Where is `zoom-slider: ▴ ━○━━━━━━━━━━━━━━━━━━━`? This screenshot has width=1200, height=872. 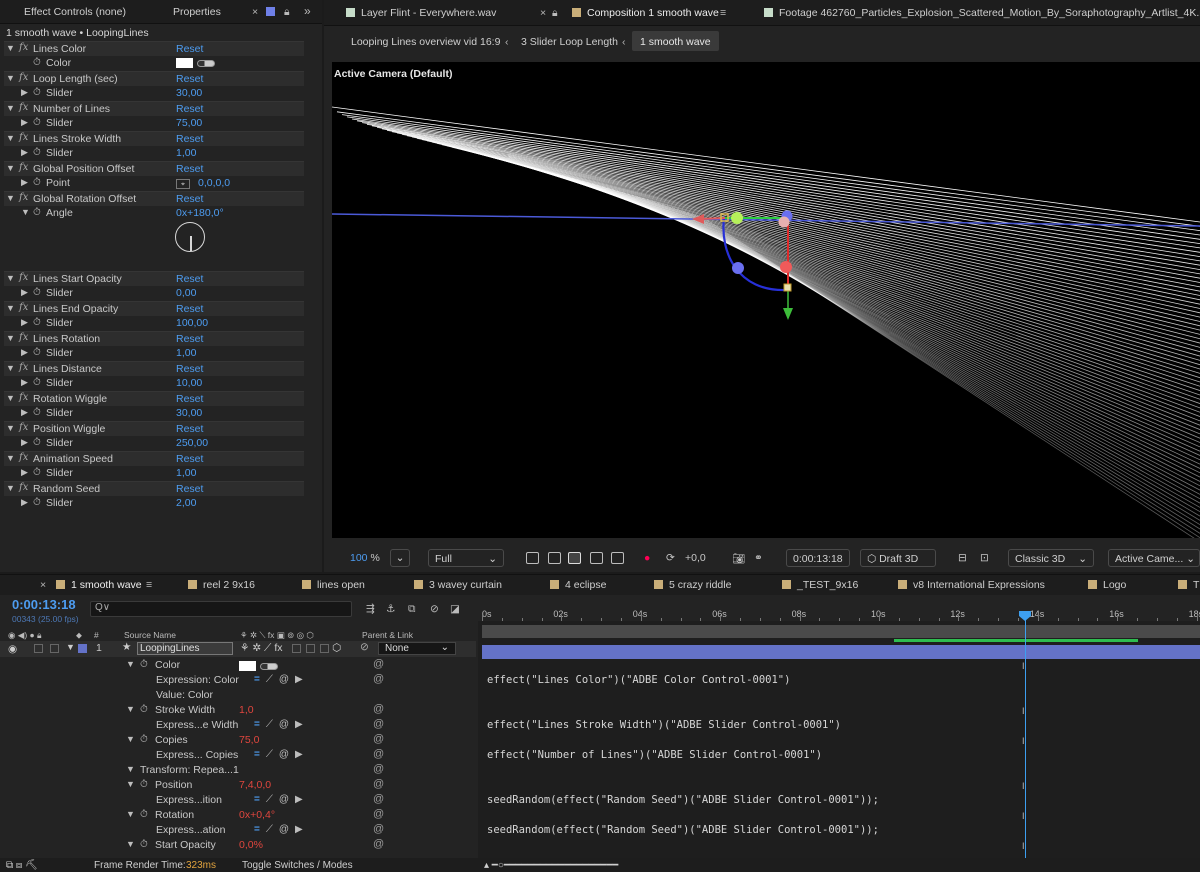
zoom-slider: ▴ ━○━━━━━━━━━━━━━━━━━━━ is located at coordinates (551, 865).